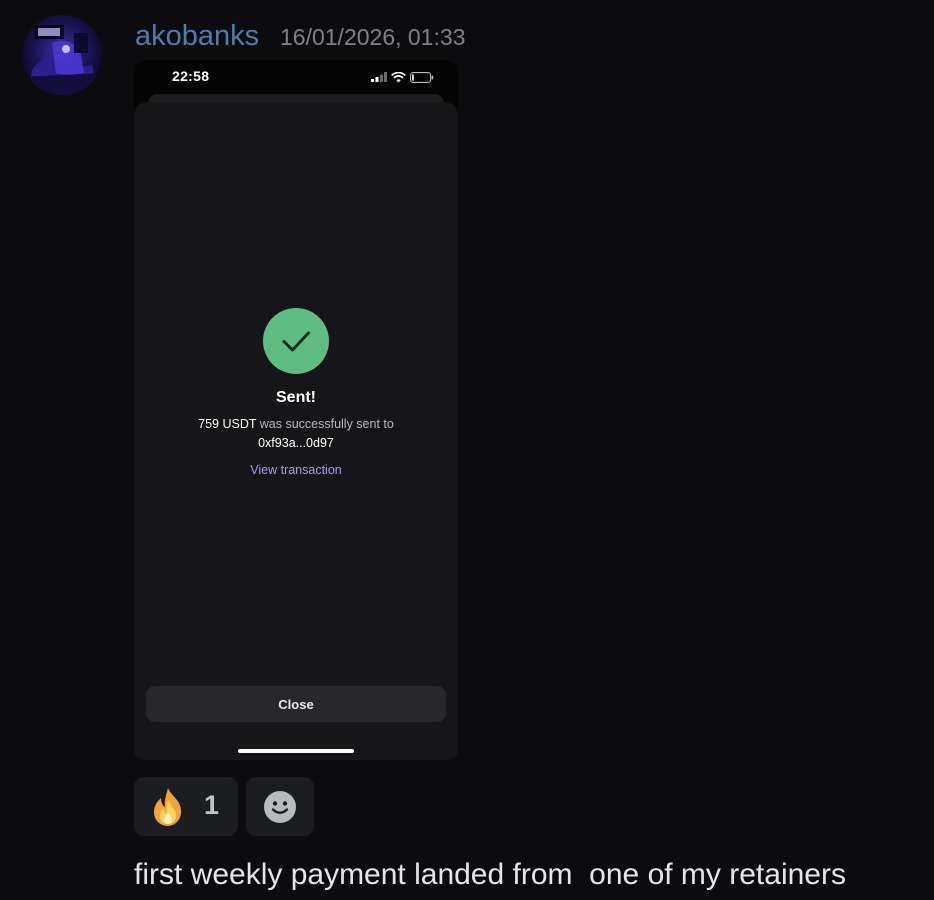 The height and width of the screenshot is (900, 934). I want to click on sent-description-suffix: was successfully sent to, so click(325, 424).